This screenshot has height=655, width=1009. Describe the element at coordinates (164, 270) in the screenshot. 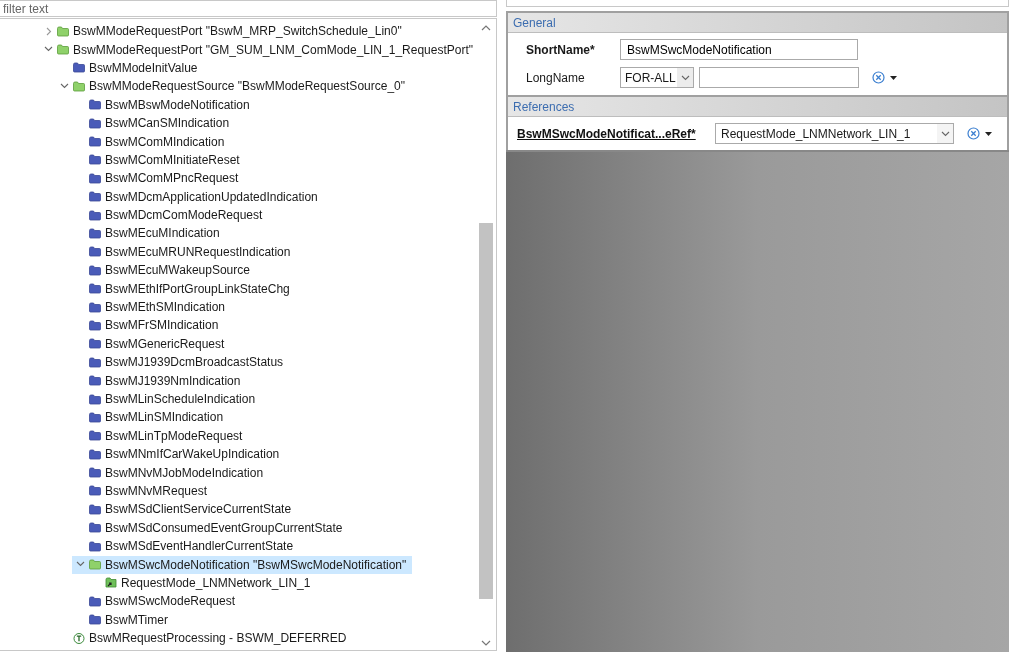

I see `tree-item: BswMEcuMWakeupSource` at that location.